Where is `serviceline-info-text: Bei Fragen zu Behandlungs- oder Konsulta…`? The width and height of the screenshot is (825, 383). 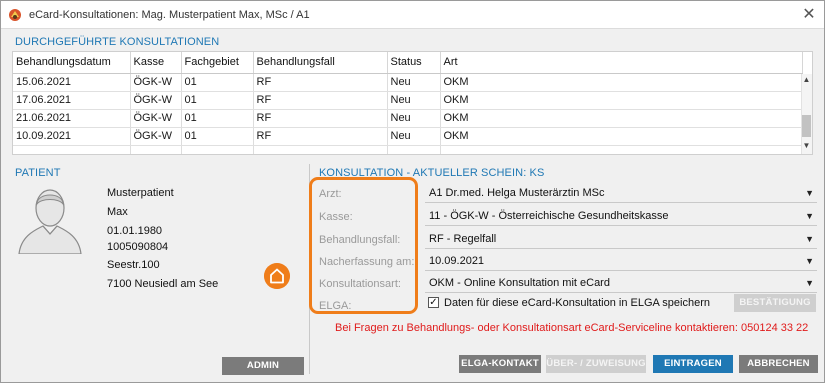 serviceline-info-text: Bei Fragen zu Behandlungs- oder Konsulta… is located at coordinates (572, 328).